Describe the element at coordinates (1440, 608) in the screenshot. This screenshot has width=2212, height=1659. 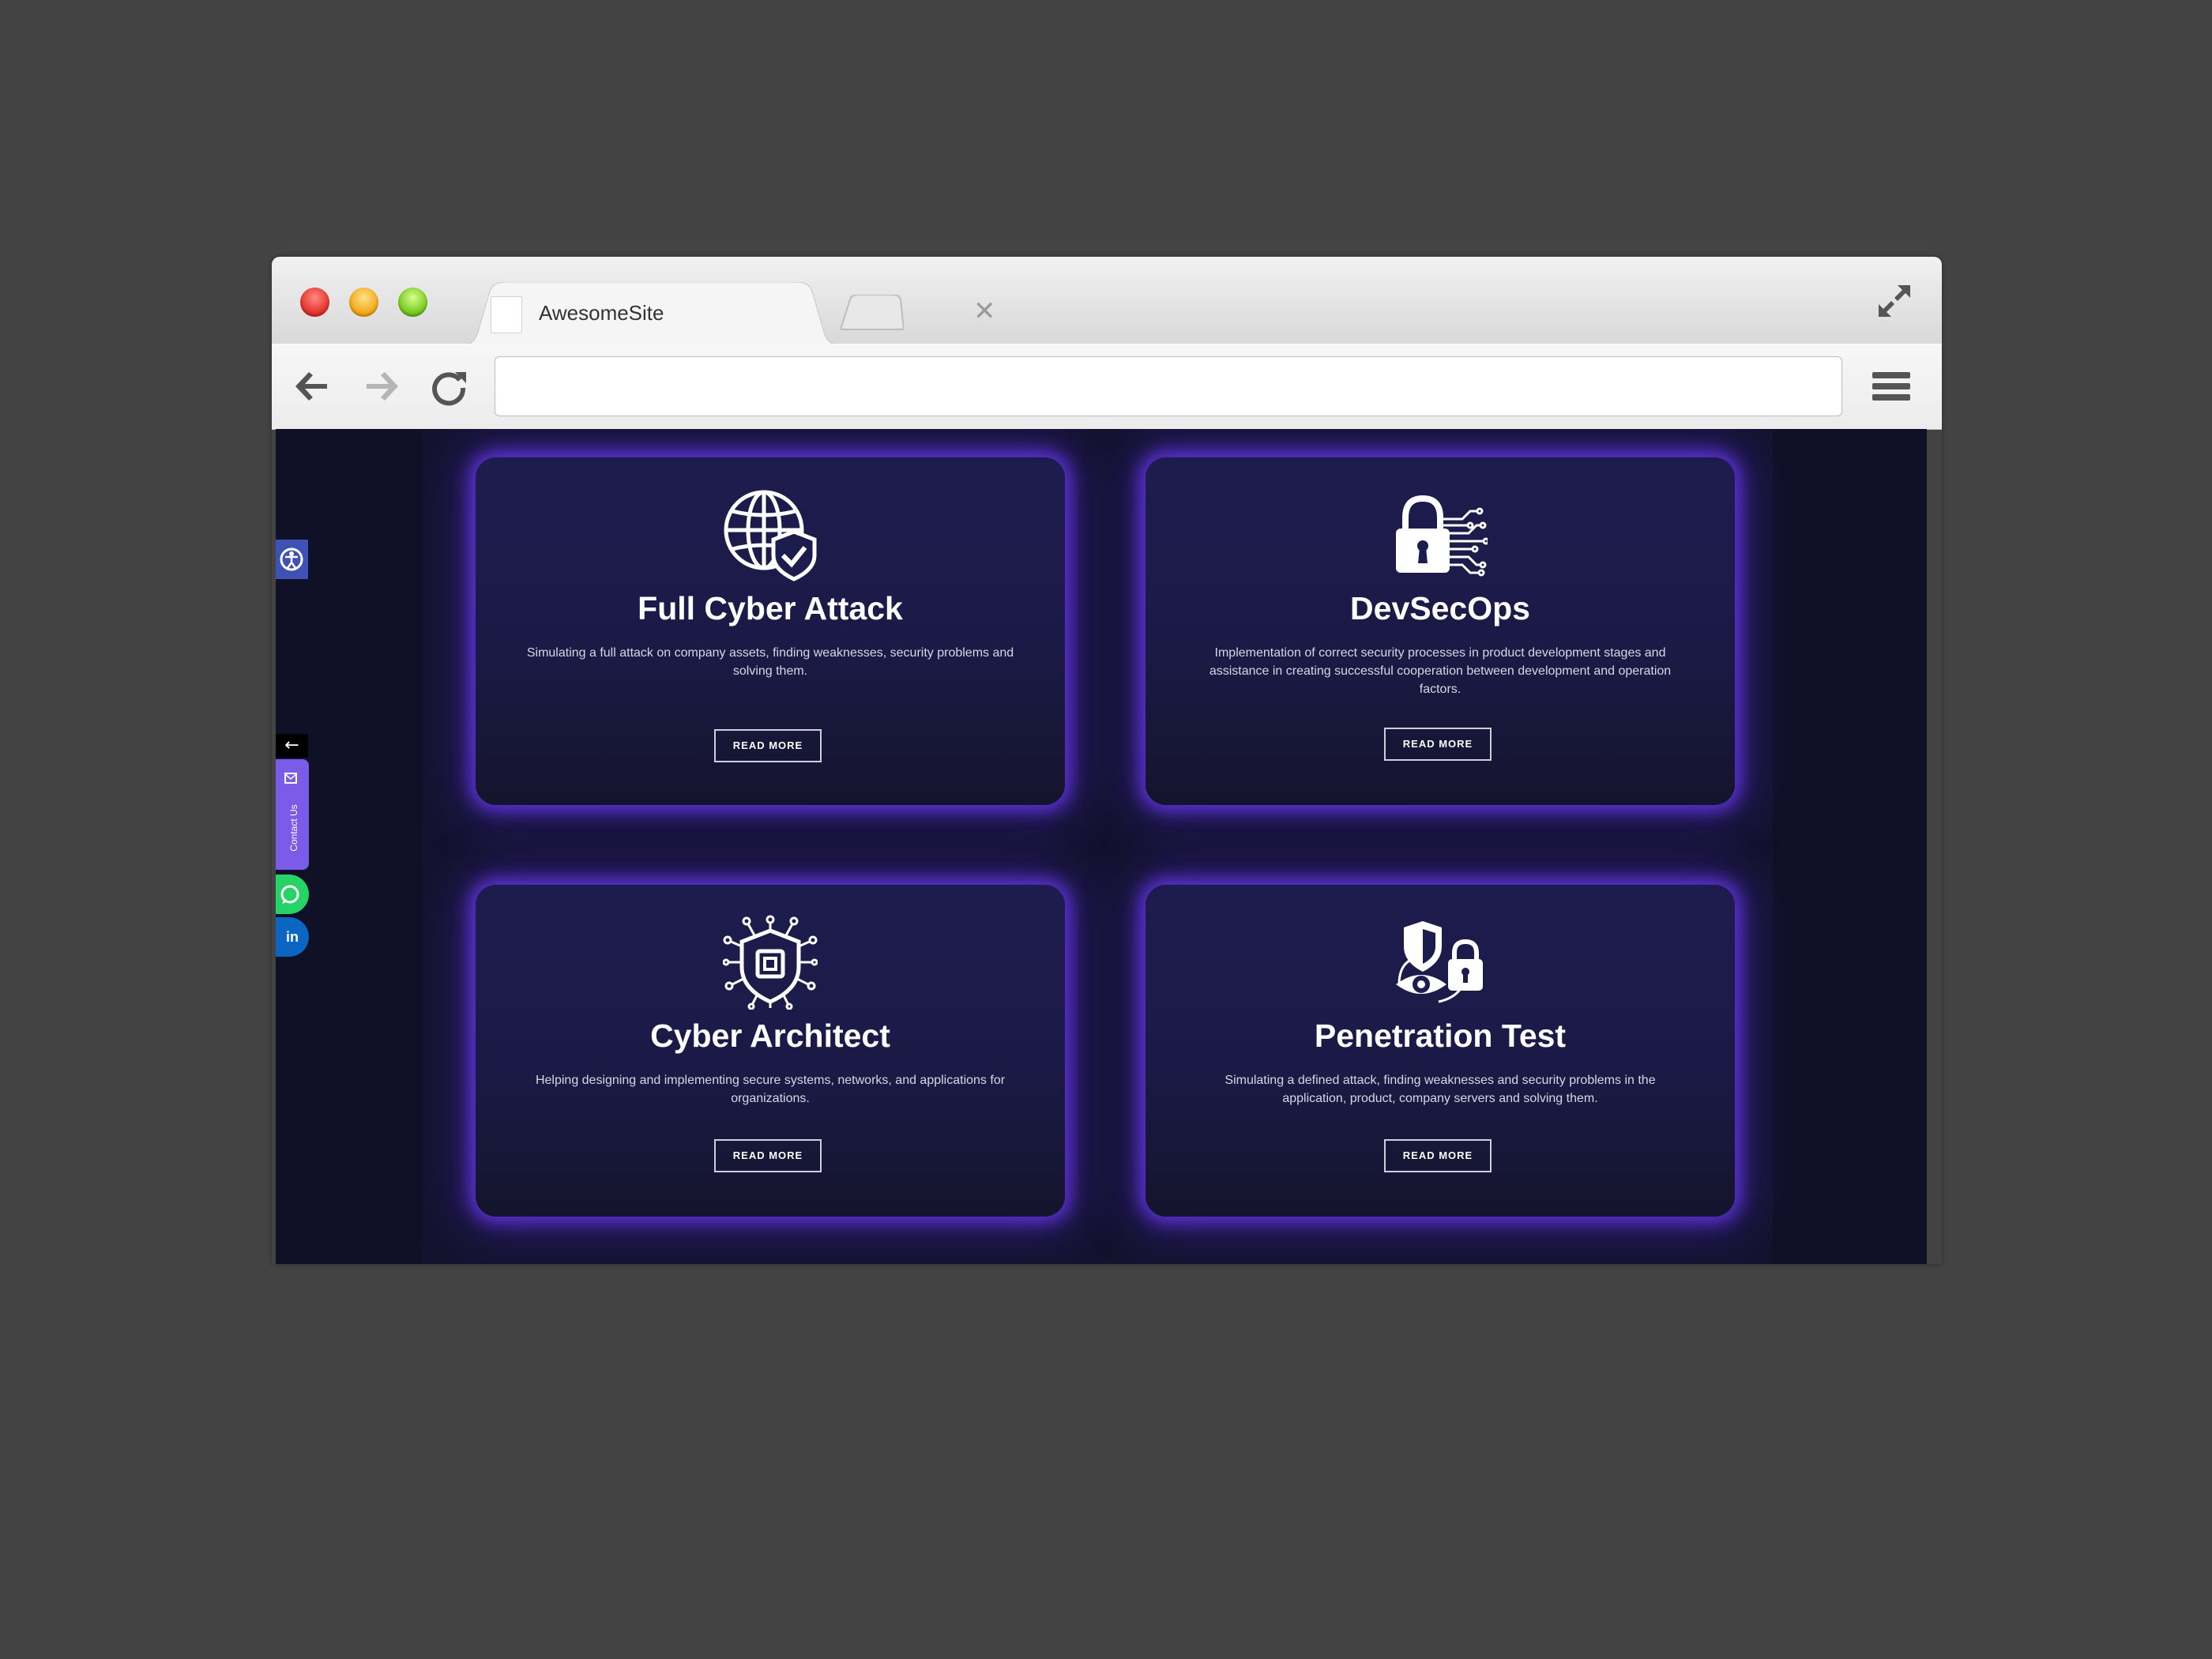
I see `card-title: DevSecOps` at that location.